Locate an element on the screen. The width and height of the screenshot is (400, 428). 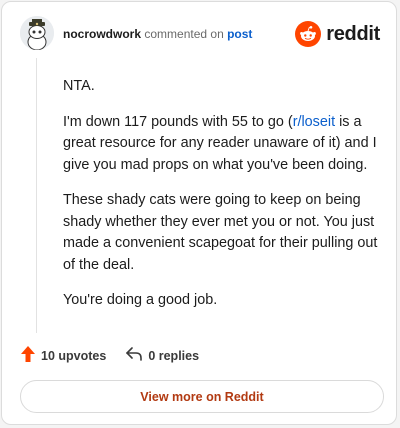
reddit-logo: reddit is located at coordinates (337, 34).